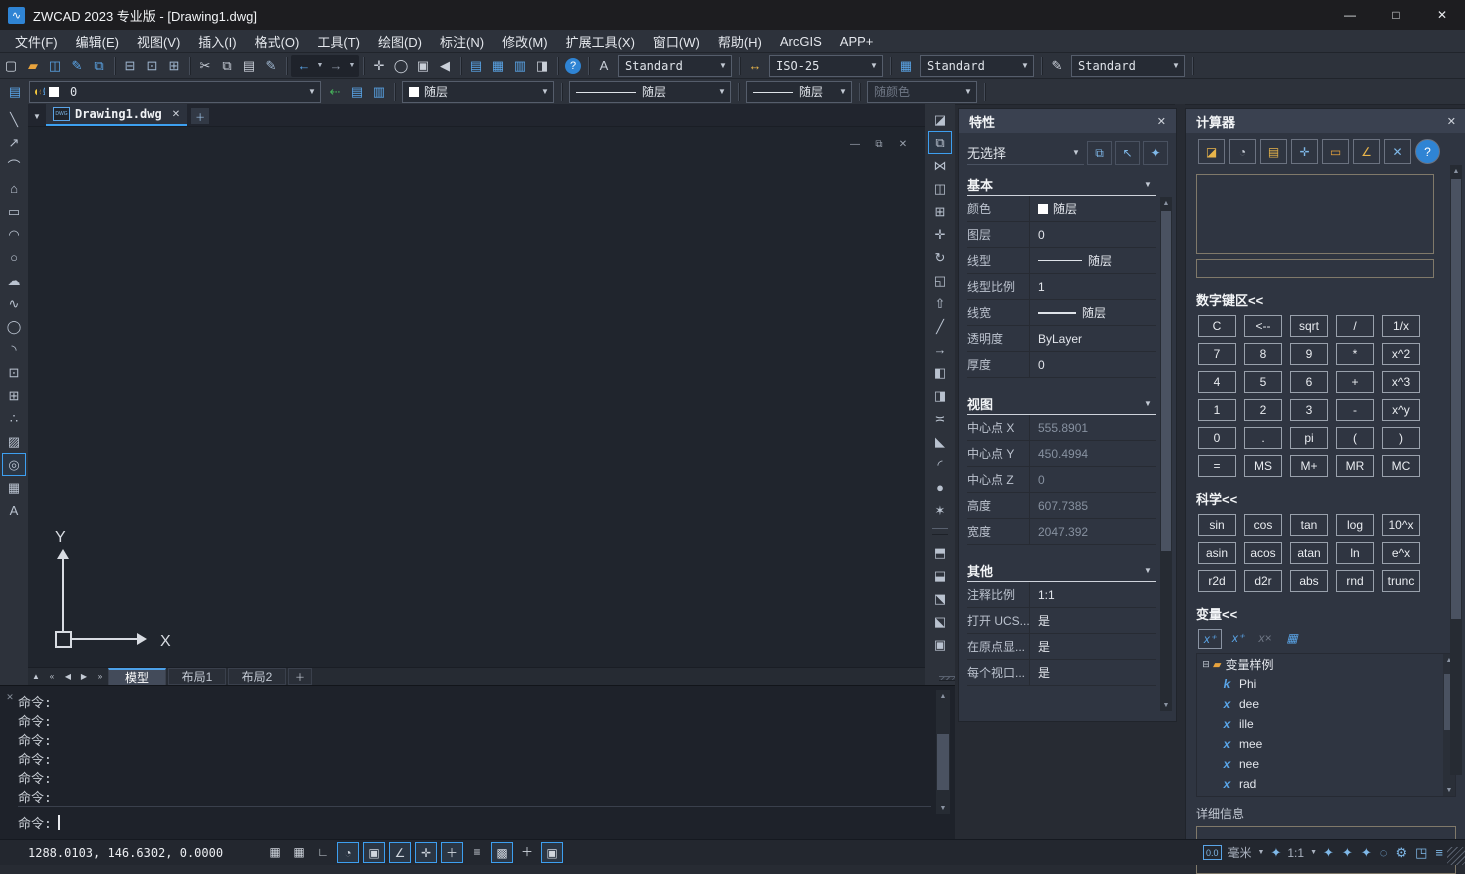 The height and width of the screenshot is (874, 1465). Describe the element at coordinates (323, 851) in the screenshot. I see `ortho-toggle: ∟` at that location.